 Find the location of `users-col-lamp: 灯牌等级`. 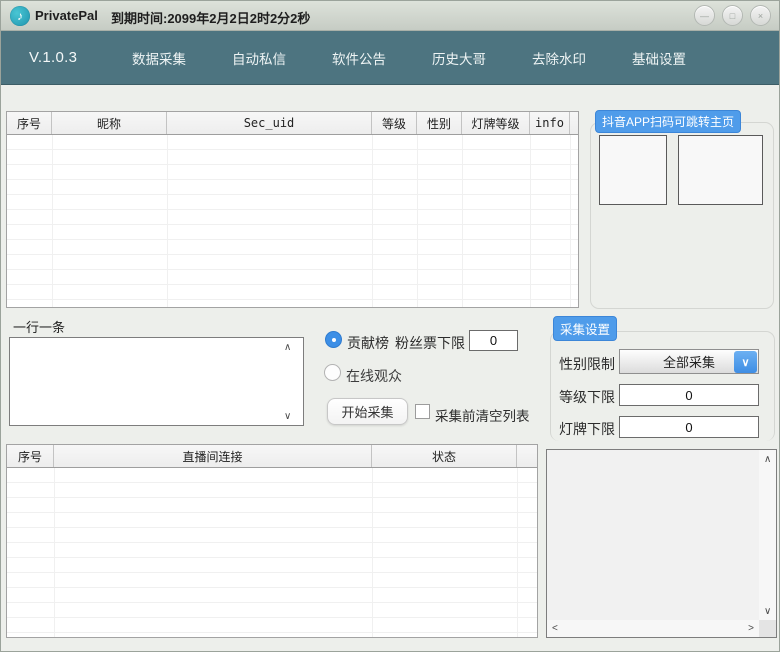

users-col-lamp: 灯牌等级 is located at coordinates (496, 123).